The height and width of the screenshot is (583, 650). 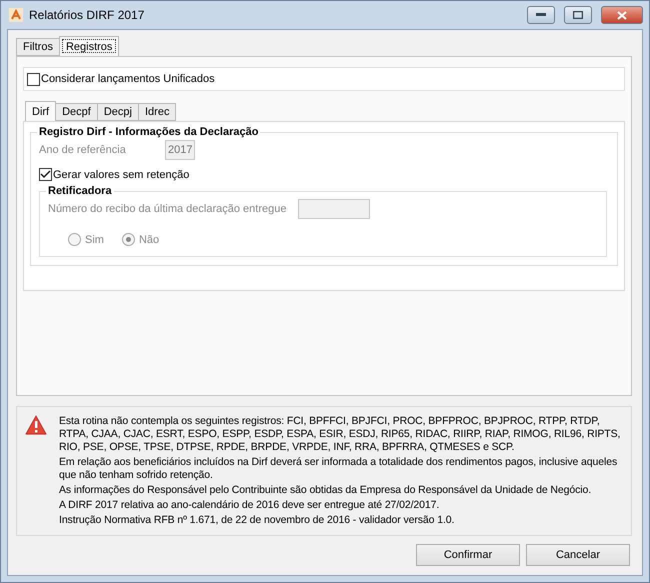 What do you see at coordinates (87, 15) in the screenshot?
I see `window-title: Relatórios DIRF 2017` at bounding box center [87, 15].